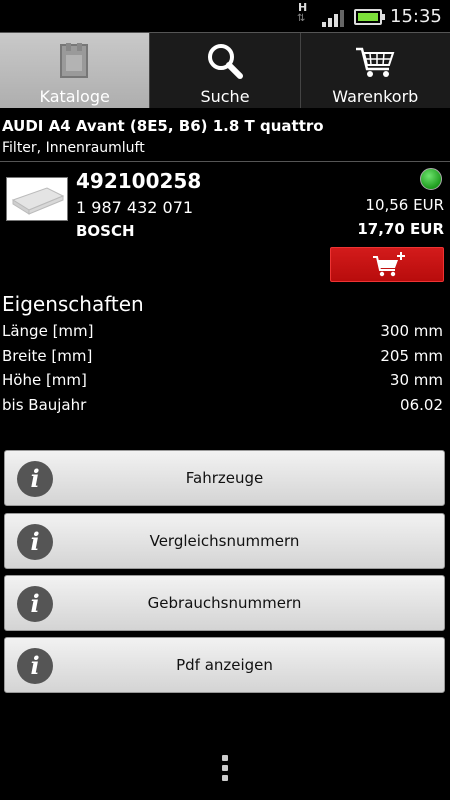 The image size is (450, 800). I want to click on property-value: 06.02, so click(421, 404).